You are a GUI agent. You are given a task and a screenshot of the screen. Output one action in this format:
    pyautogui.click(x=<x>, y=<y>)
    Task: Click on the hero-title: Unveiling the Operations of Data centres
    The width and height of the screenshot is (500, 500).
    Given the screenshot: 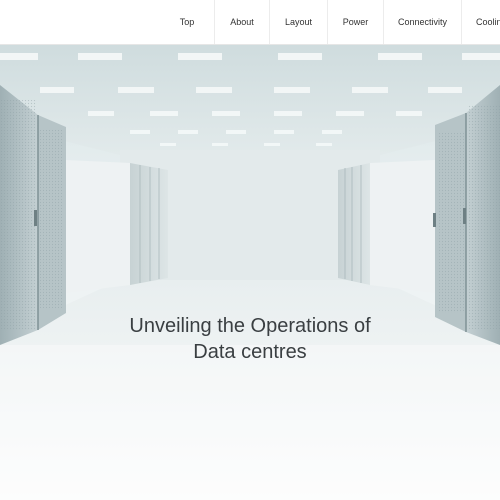 What is the action you would take?
    pyautogui.click(x=250, y=339)
    